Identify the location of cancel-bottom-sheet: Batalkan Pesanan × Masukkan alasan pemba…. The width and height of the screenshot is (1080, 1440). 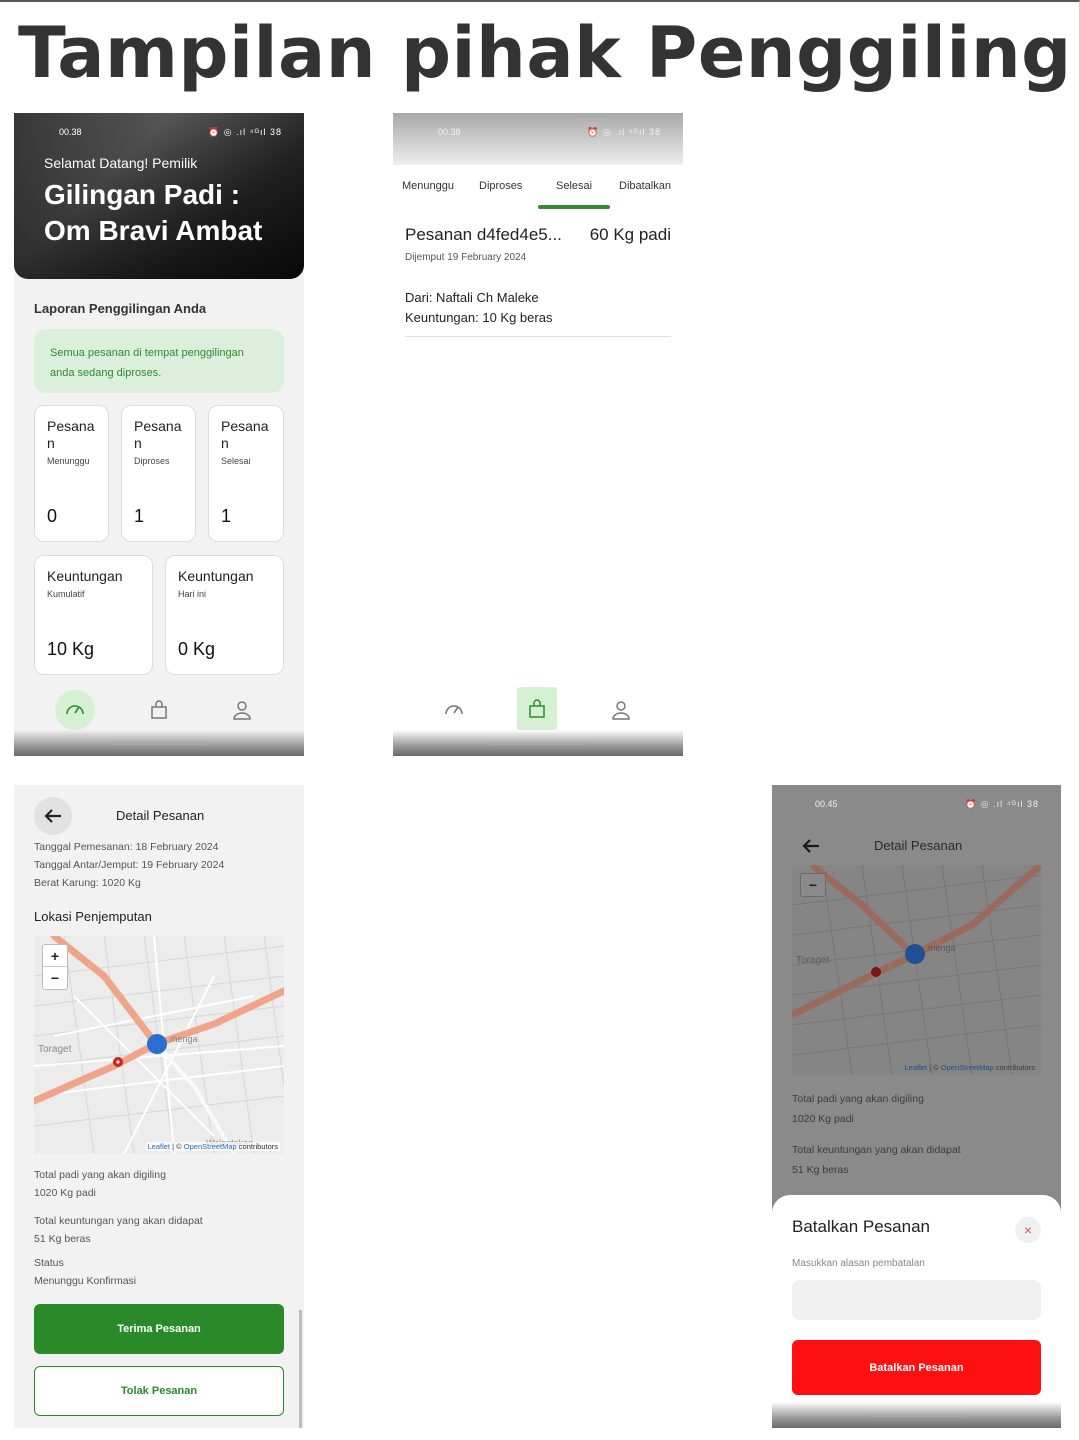
(916, 1311).